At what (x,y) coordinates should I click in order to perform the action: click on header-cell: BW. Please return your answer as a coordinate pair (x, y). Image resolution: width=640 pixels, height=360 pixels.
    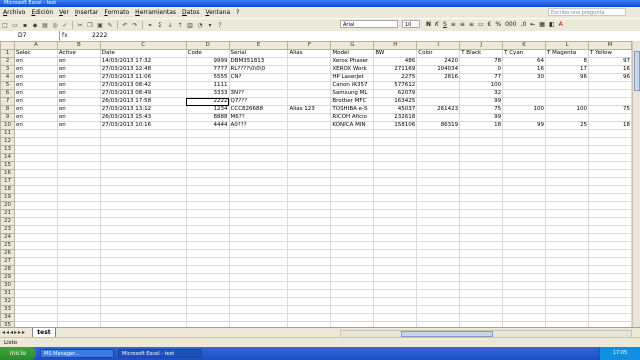
    Looking at the image, I should click on (395, 53).